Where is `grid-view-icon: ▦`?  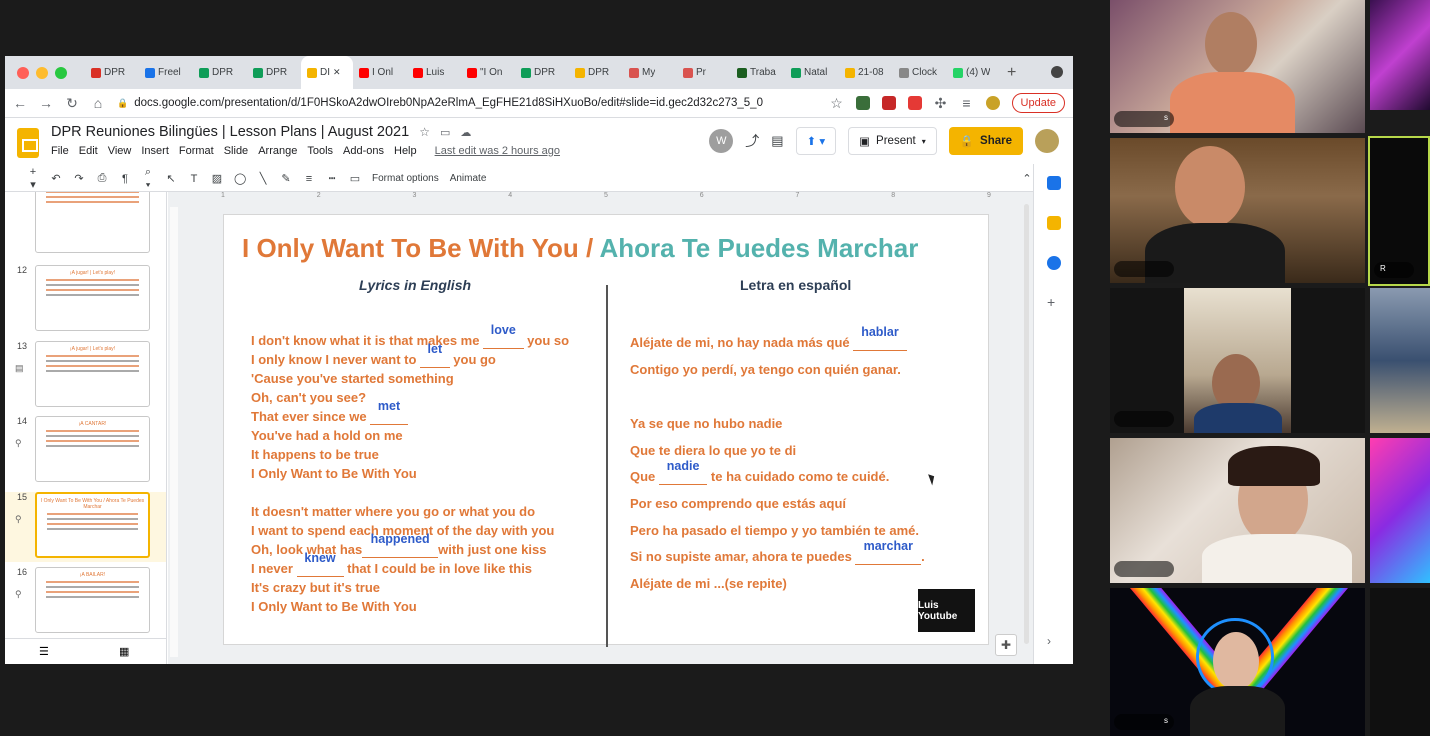
grid-view-icon: ▦ is located at coordinates (124, 651).